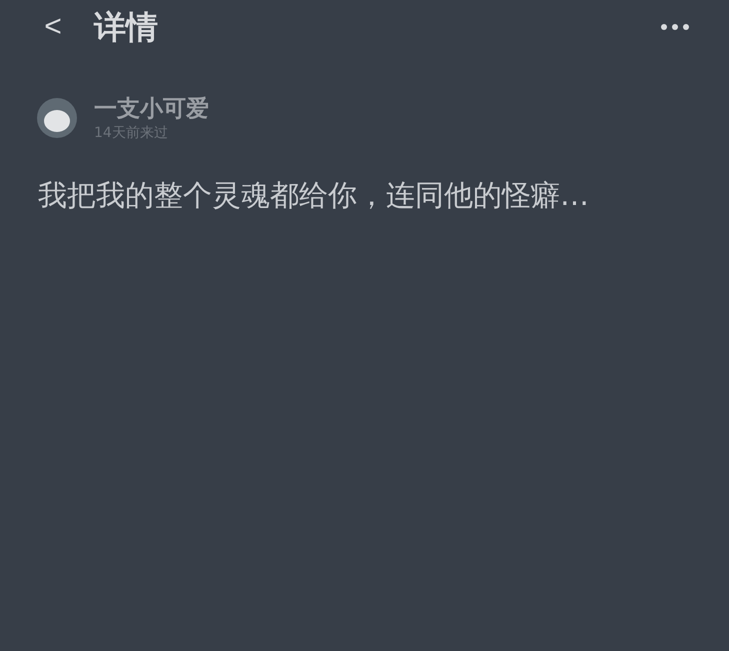 This screenshot has width=729, height=651. I want to click on more-icon, so click(675, 27).